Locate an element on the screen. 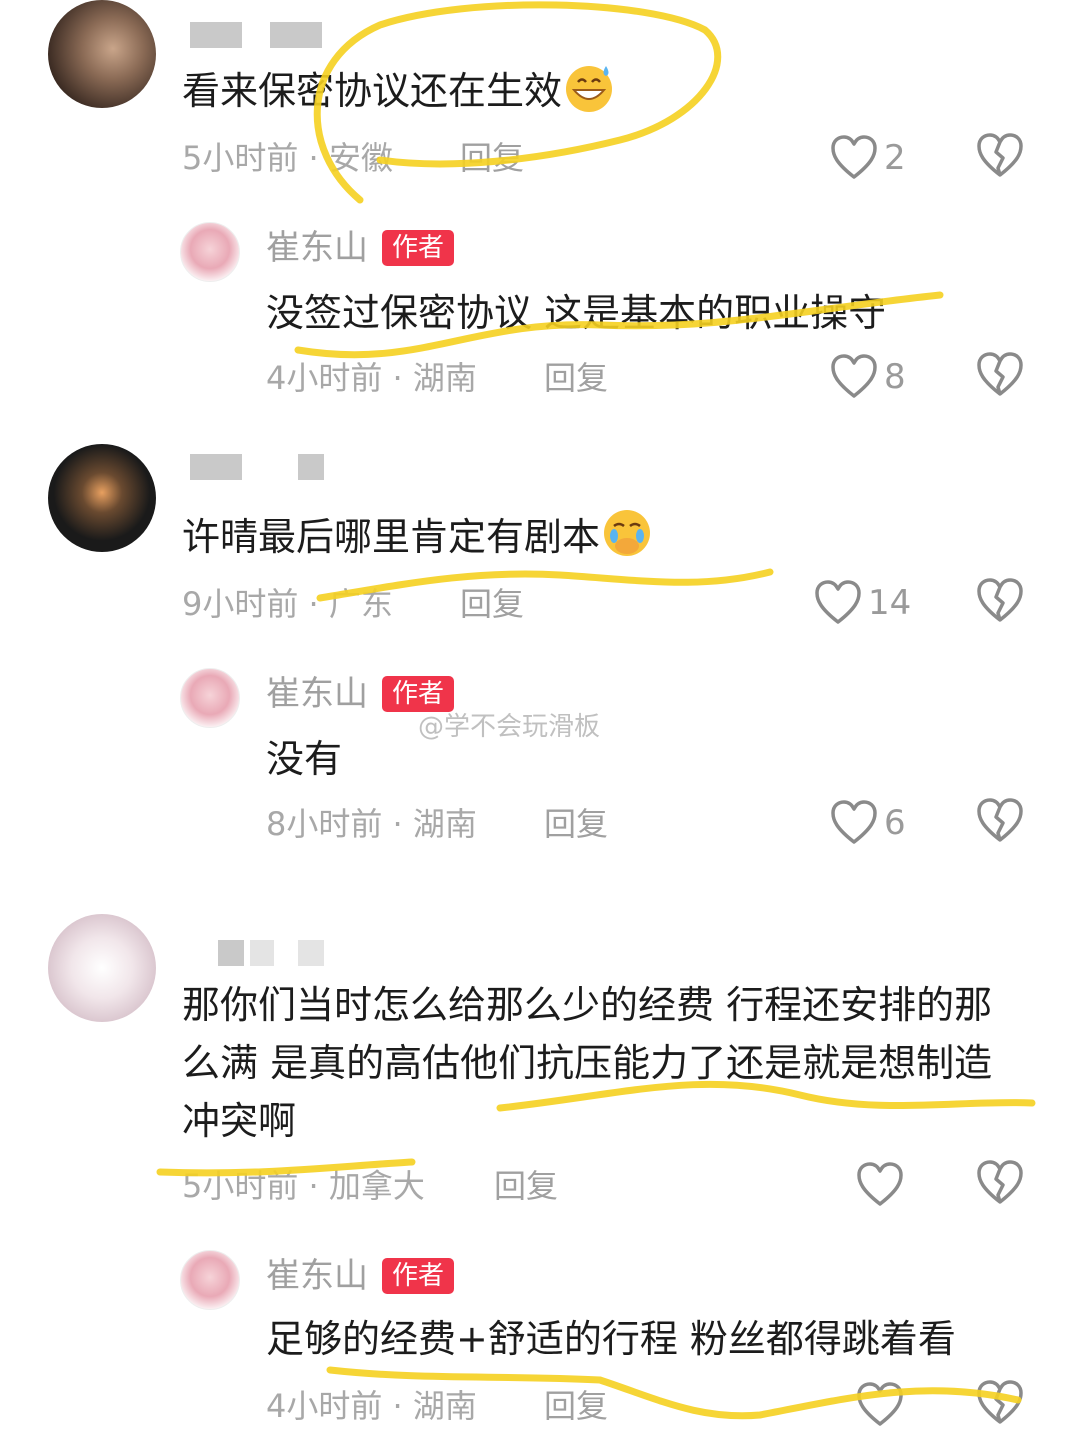  comment-meta: 5小时前 · 安徽 is located at coordinates (287, 158).